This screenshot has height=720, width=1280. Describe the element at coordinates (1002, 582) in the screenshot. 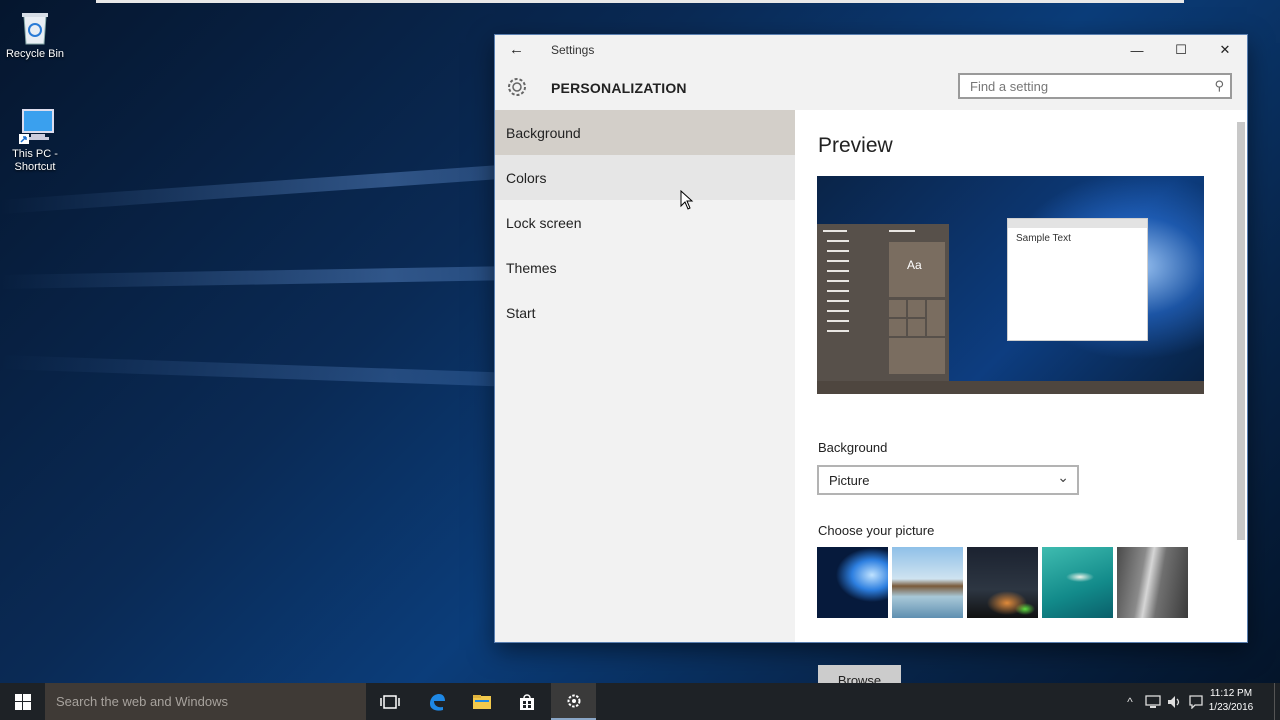

I see `picture-thumb-night-sky` at that location.